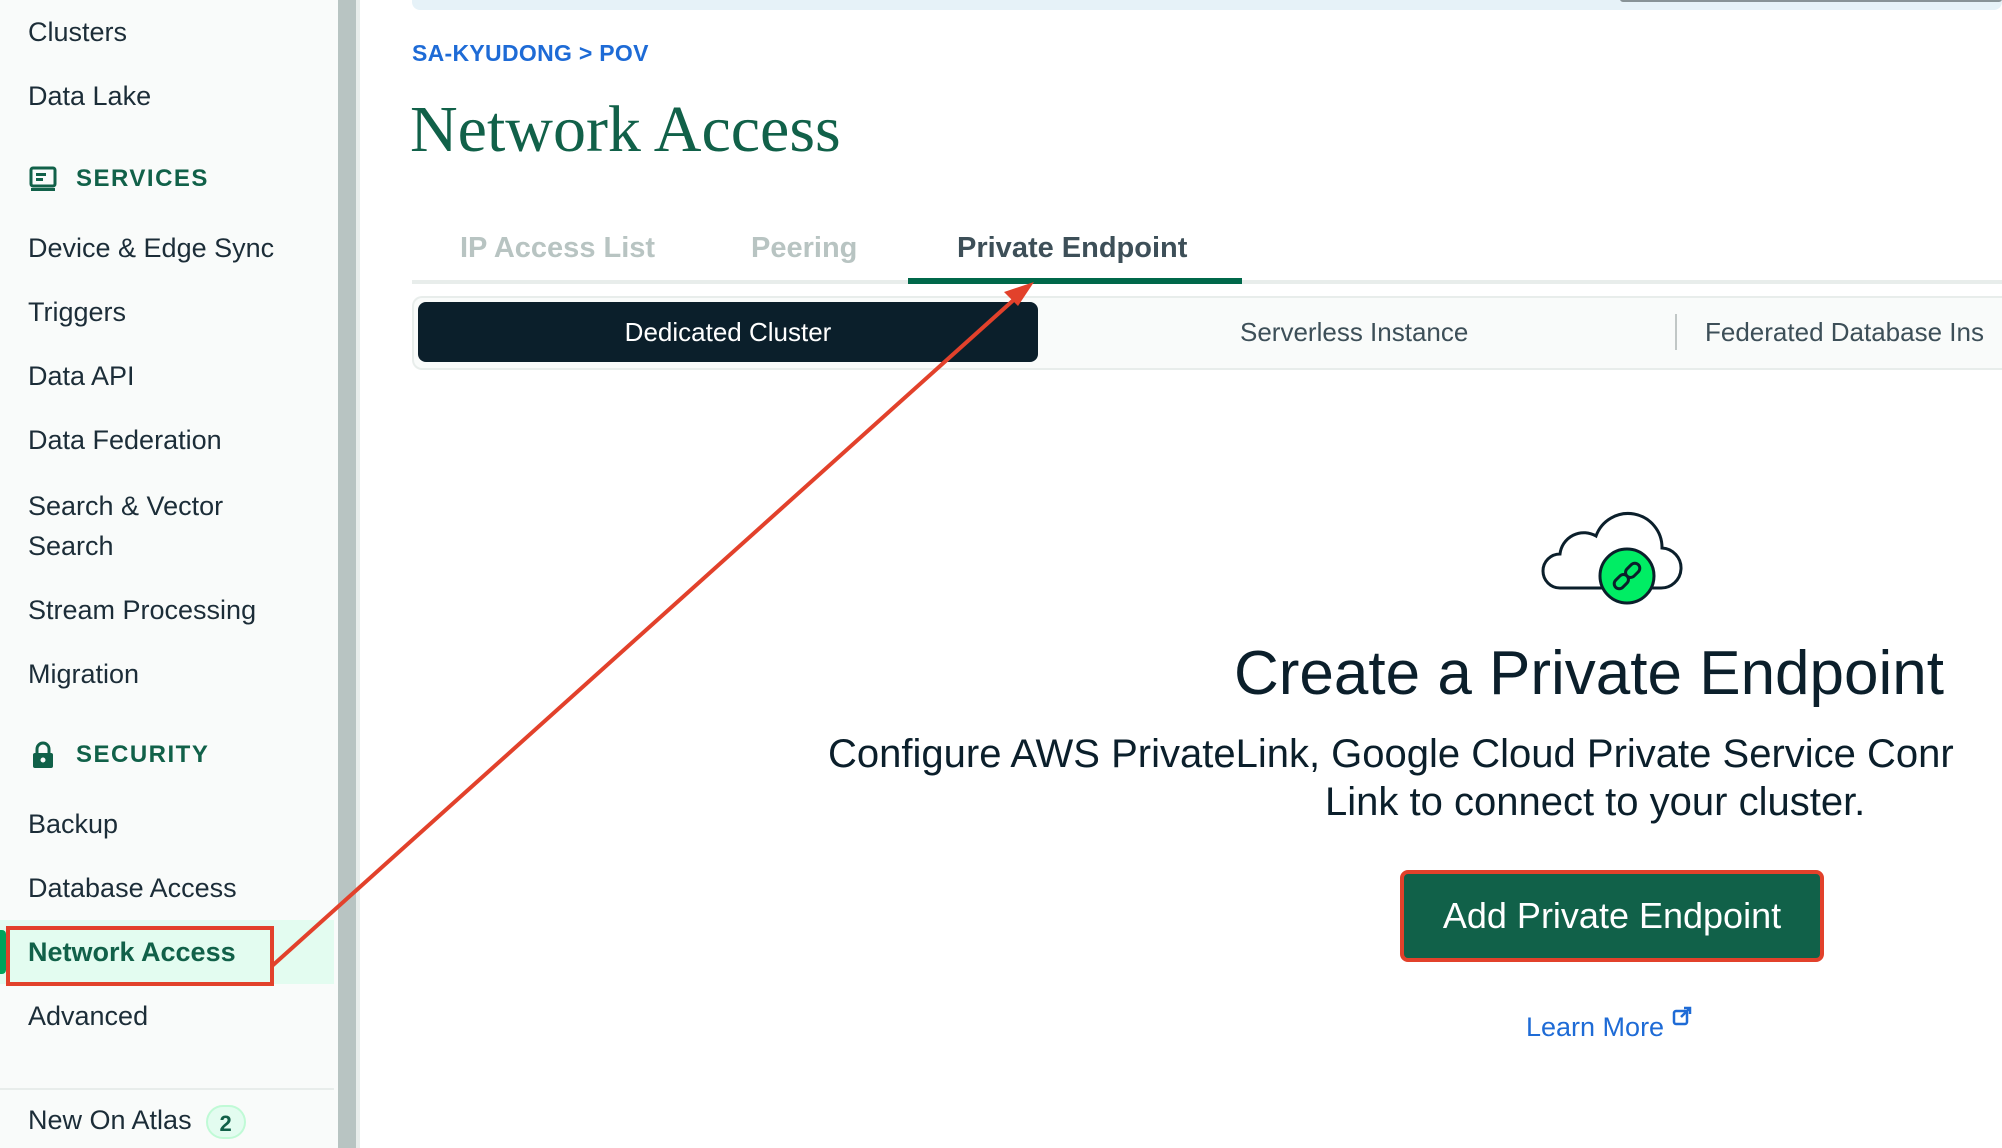  What do you see at coordinates (110, 1120) in the screenshot?
I see `new-on-atlas-label: New On Atlas` at bounding box center [110, 1120].